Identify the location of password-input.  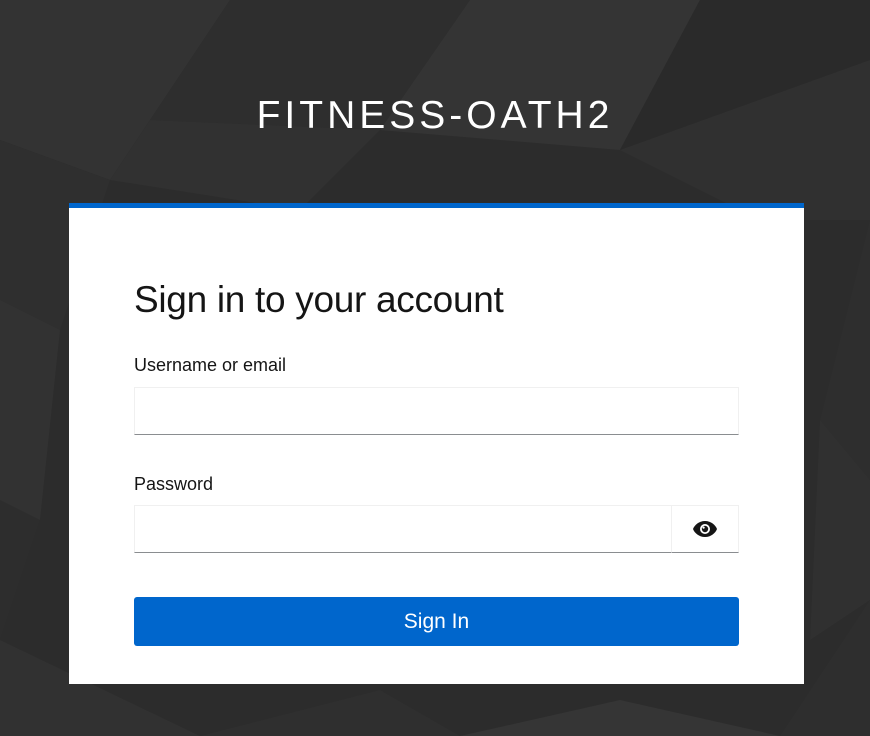
(403, 529).